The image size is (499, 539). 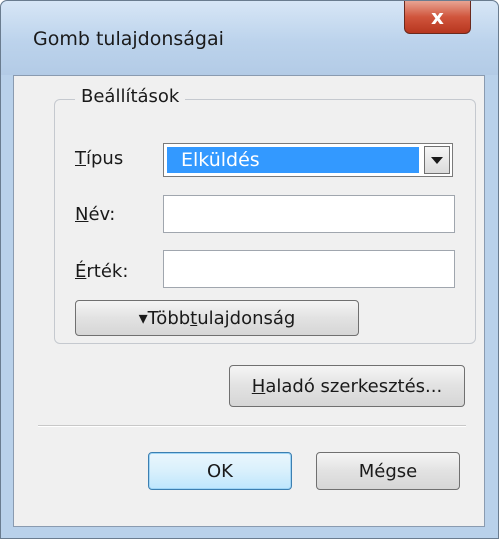 I want to click on title-bar: Gomb tulajdonságai x, so click(x=249, y=38).